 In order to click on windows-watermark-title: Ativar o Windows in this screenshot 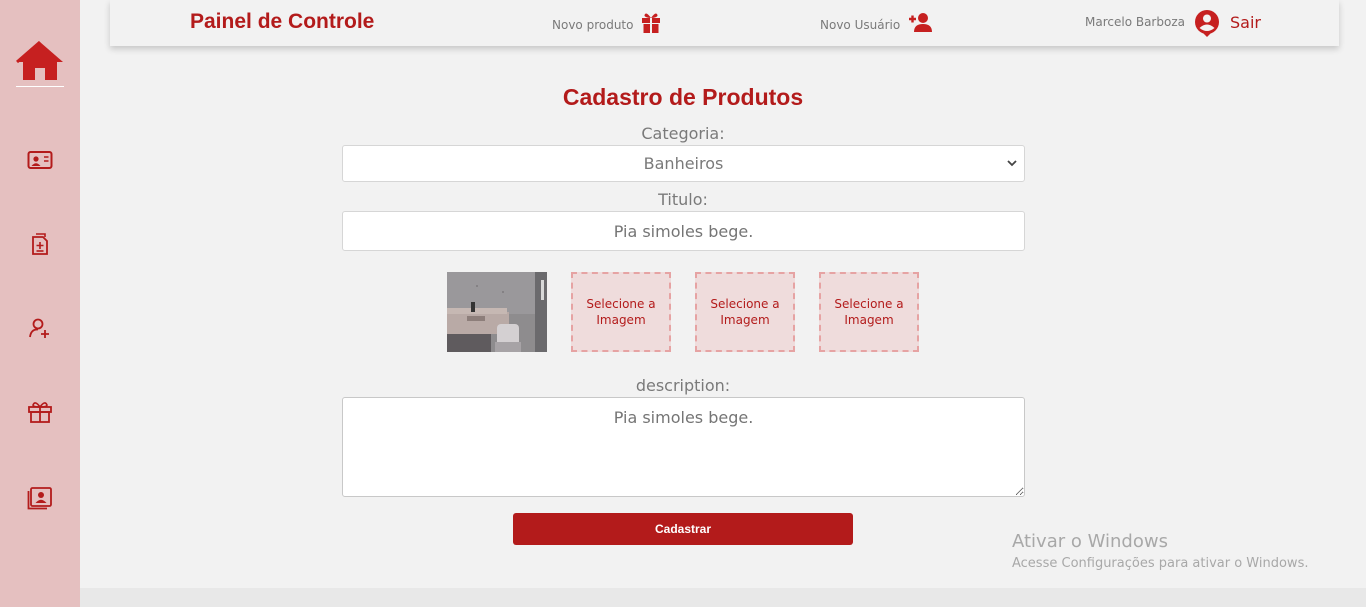, I will do `click(1090, 541)`.